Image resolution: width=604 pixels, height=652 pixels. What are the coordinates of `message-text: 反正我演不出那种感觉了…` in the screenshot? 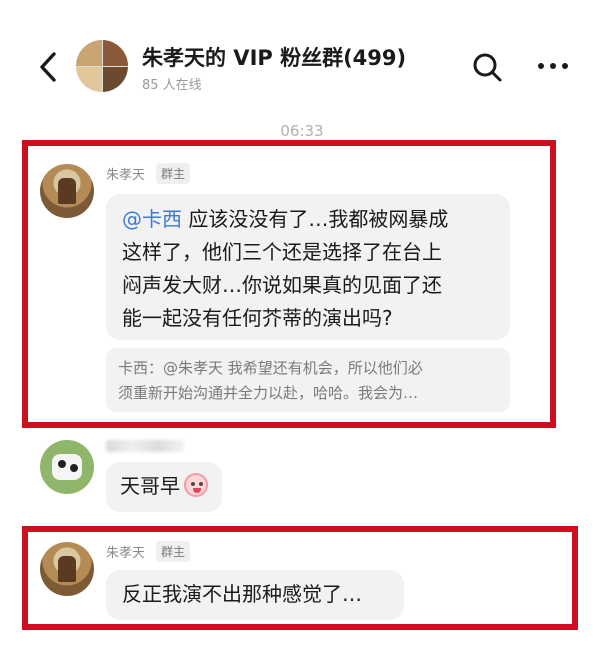 It's located at (242, 594).